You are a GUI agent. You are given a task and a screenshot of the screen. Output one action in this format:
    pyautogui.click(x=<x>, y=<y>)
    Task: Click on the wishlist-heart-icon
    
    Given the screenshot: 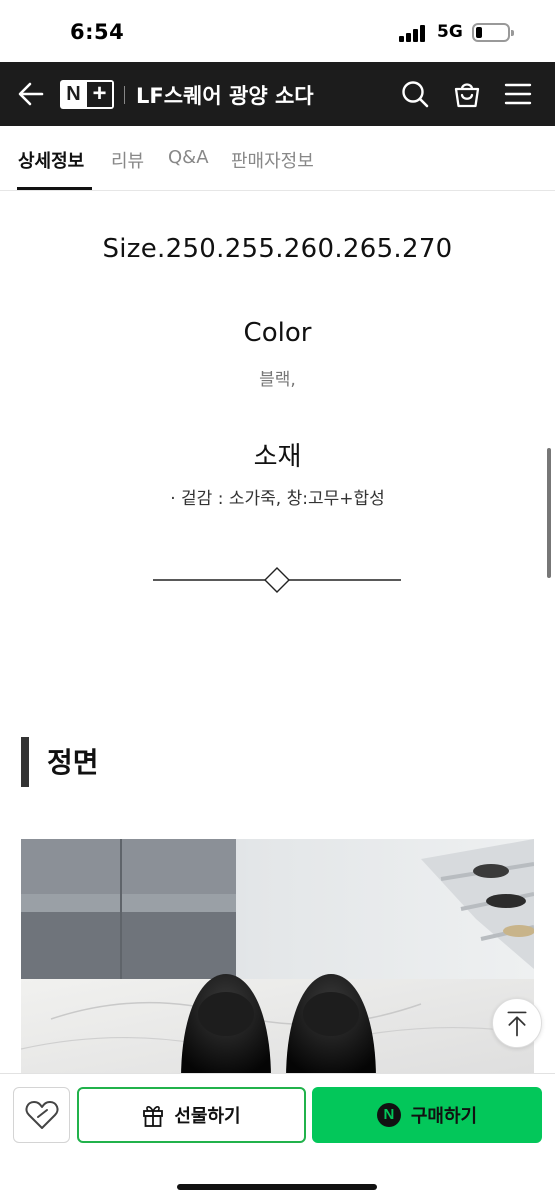 What is the action you would take?
    pyautogui.click(x=42, y=1115)
    